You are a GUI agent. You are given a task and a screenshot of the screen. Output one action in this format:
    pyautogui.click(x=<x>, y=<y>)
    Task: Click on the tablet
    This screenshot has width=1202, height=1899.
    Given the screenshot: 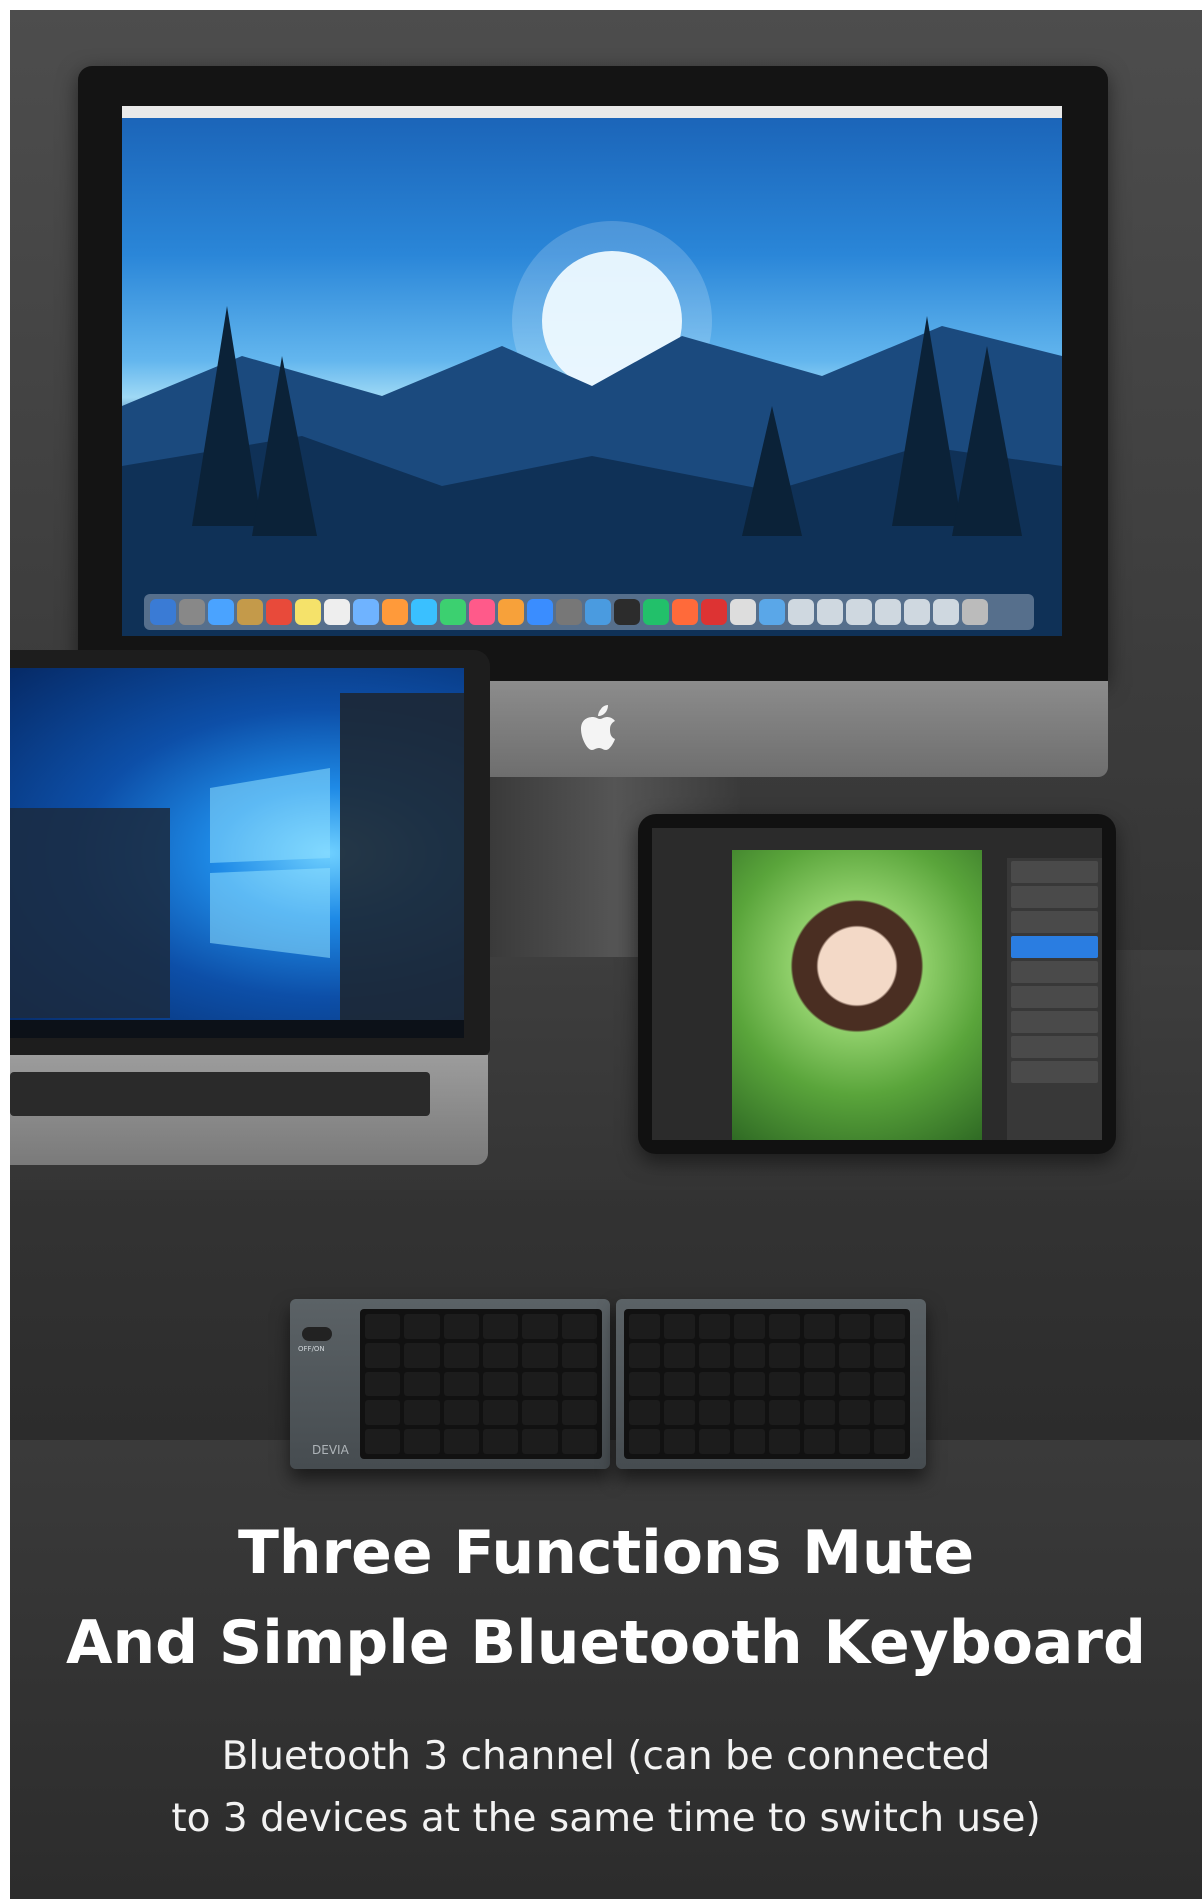 What is the action you would take?
    pyautogui.click(x=877, y=984)
    